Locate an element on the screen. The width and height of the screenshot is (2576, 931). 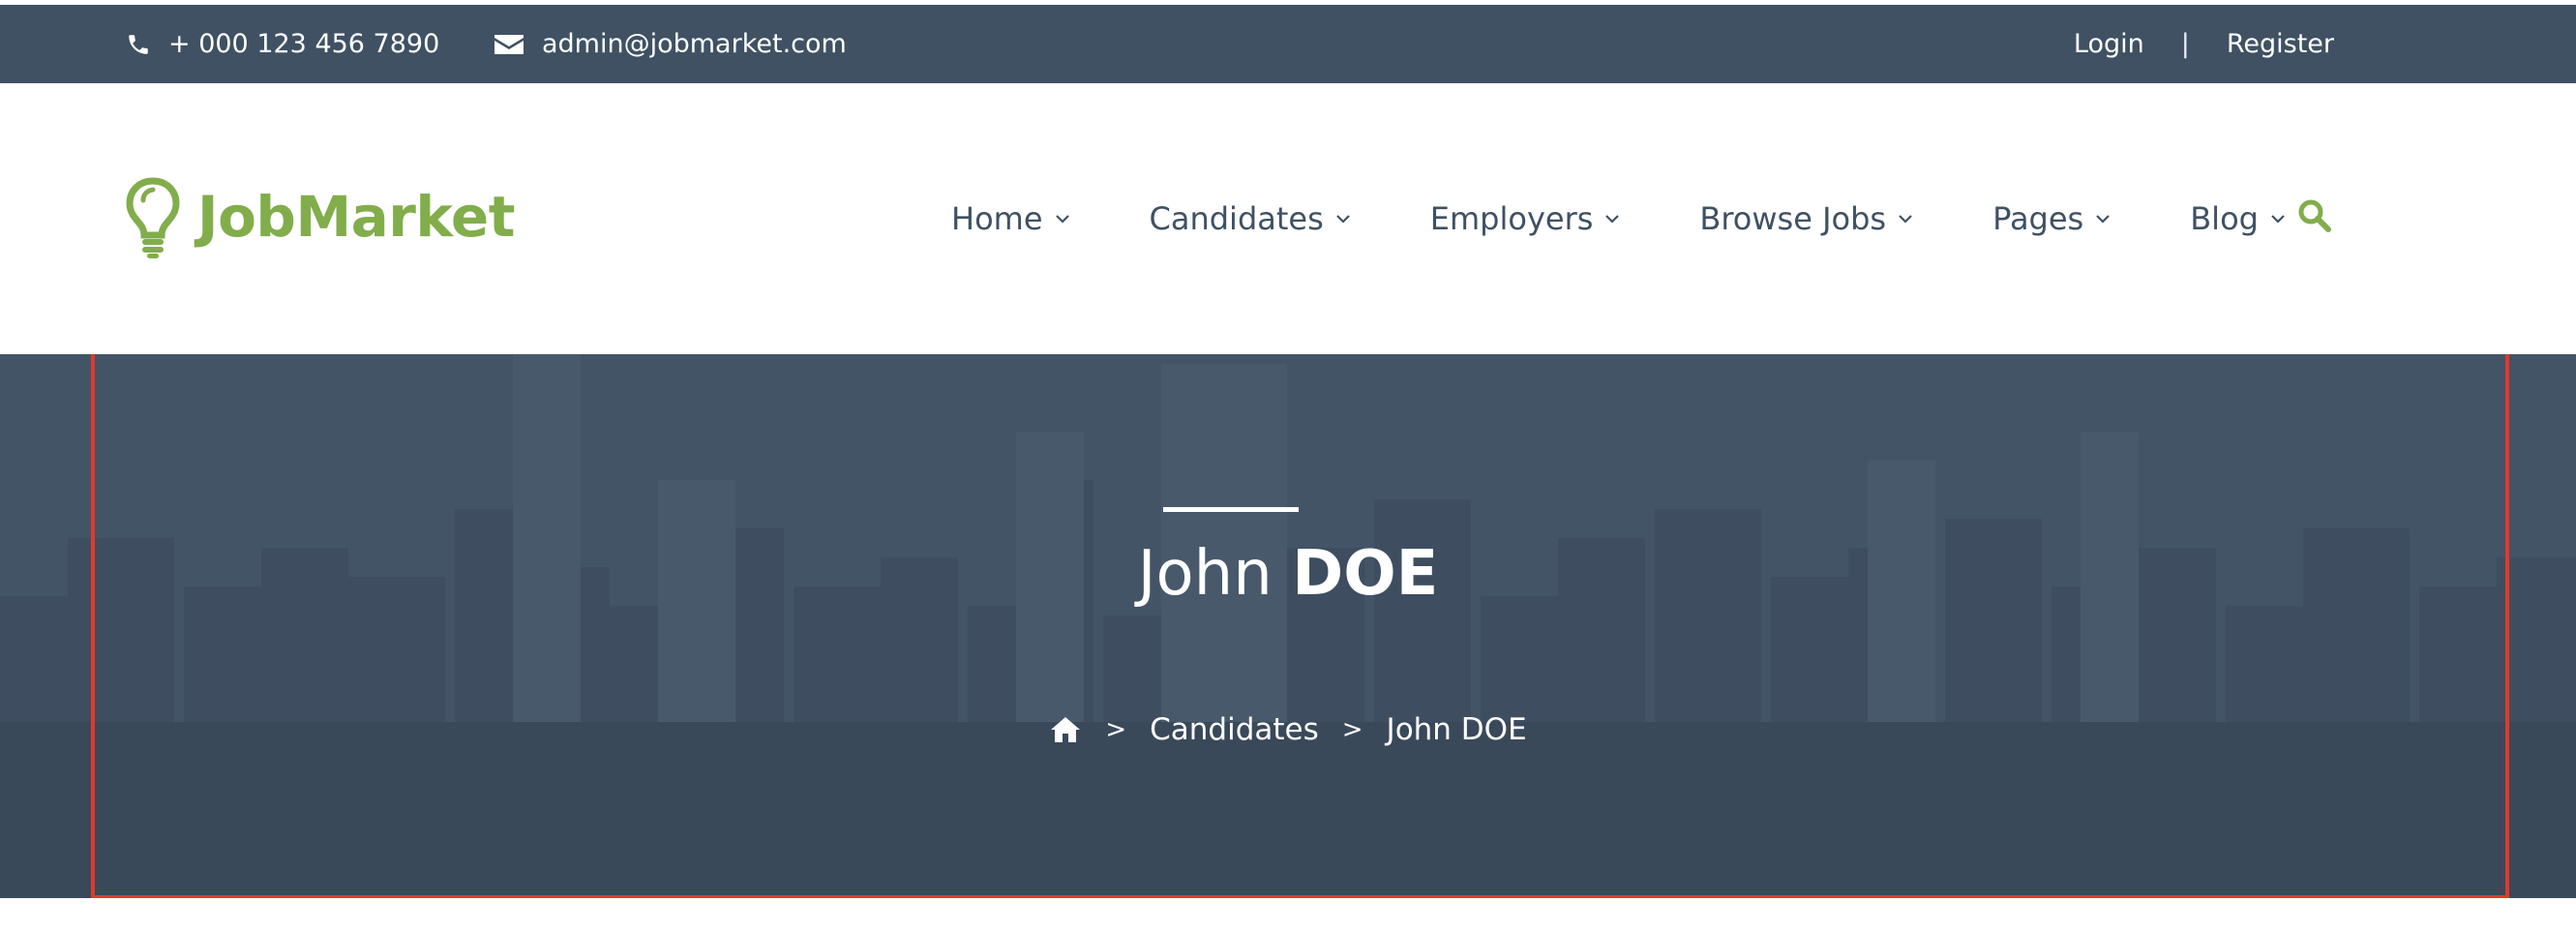
nav-item-browse-jobs: Browse Jobs is located at coordinates (1806, 218).